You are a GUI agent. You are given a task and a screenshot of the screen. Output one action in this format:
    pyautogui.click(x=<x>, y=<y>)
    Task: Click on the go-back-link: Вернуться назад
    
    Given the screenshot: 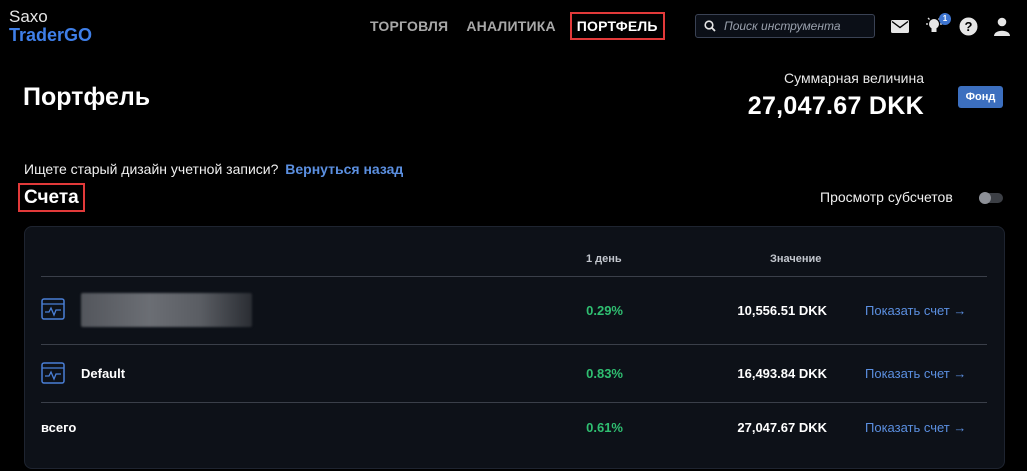 What is the action you would take?
    pyautogui.click(x=344, y=169)
    